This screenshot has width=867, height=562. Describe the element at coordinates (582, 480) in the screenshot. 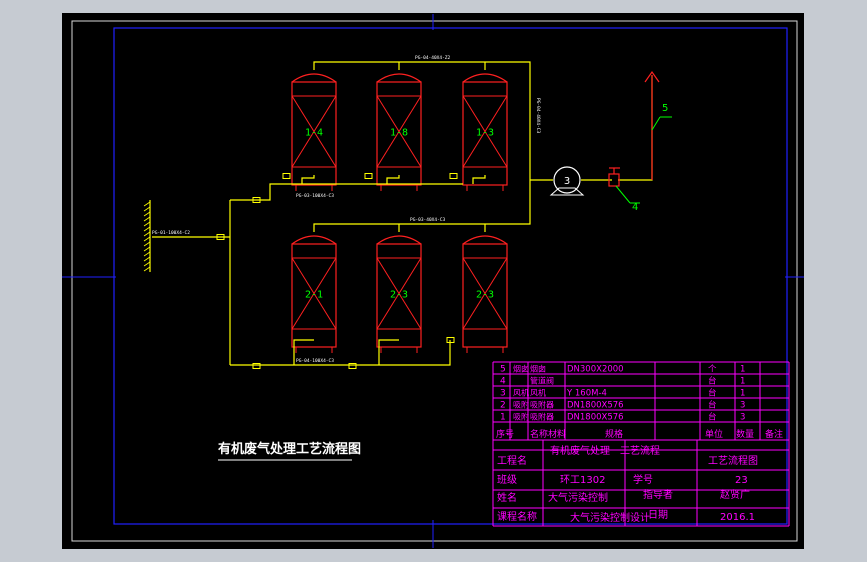

I see `tb-class-value: 环工1302` at that location.